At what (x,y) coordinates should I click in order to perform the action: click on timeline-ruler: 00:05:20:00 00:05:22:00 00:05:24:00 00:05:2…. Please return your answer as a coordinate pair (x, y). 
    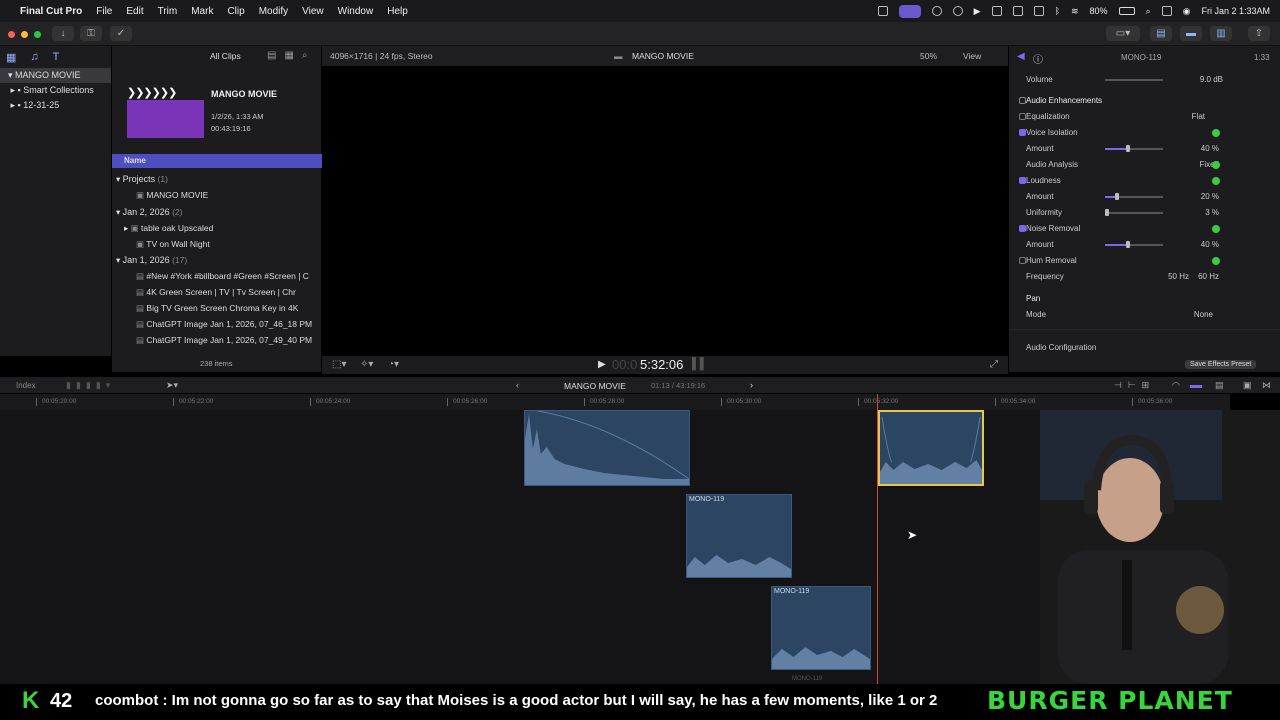
    Looking at the image, I should click on (615, 402).